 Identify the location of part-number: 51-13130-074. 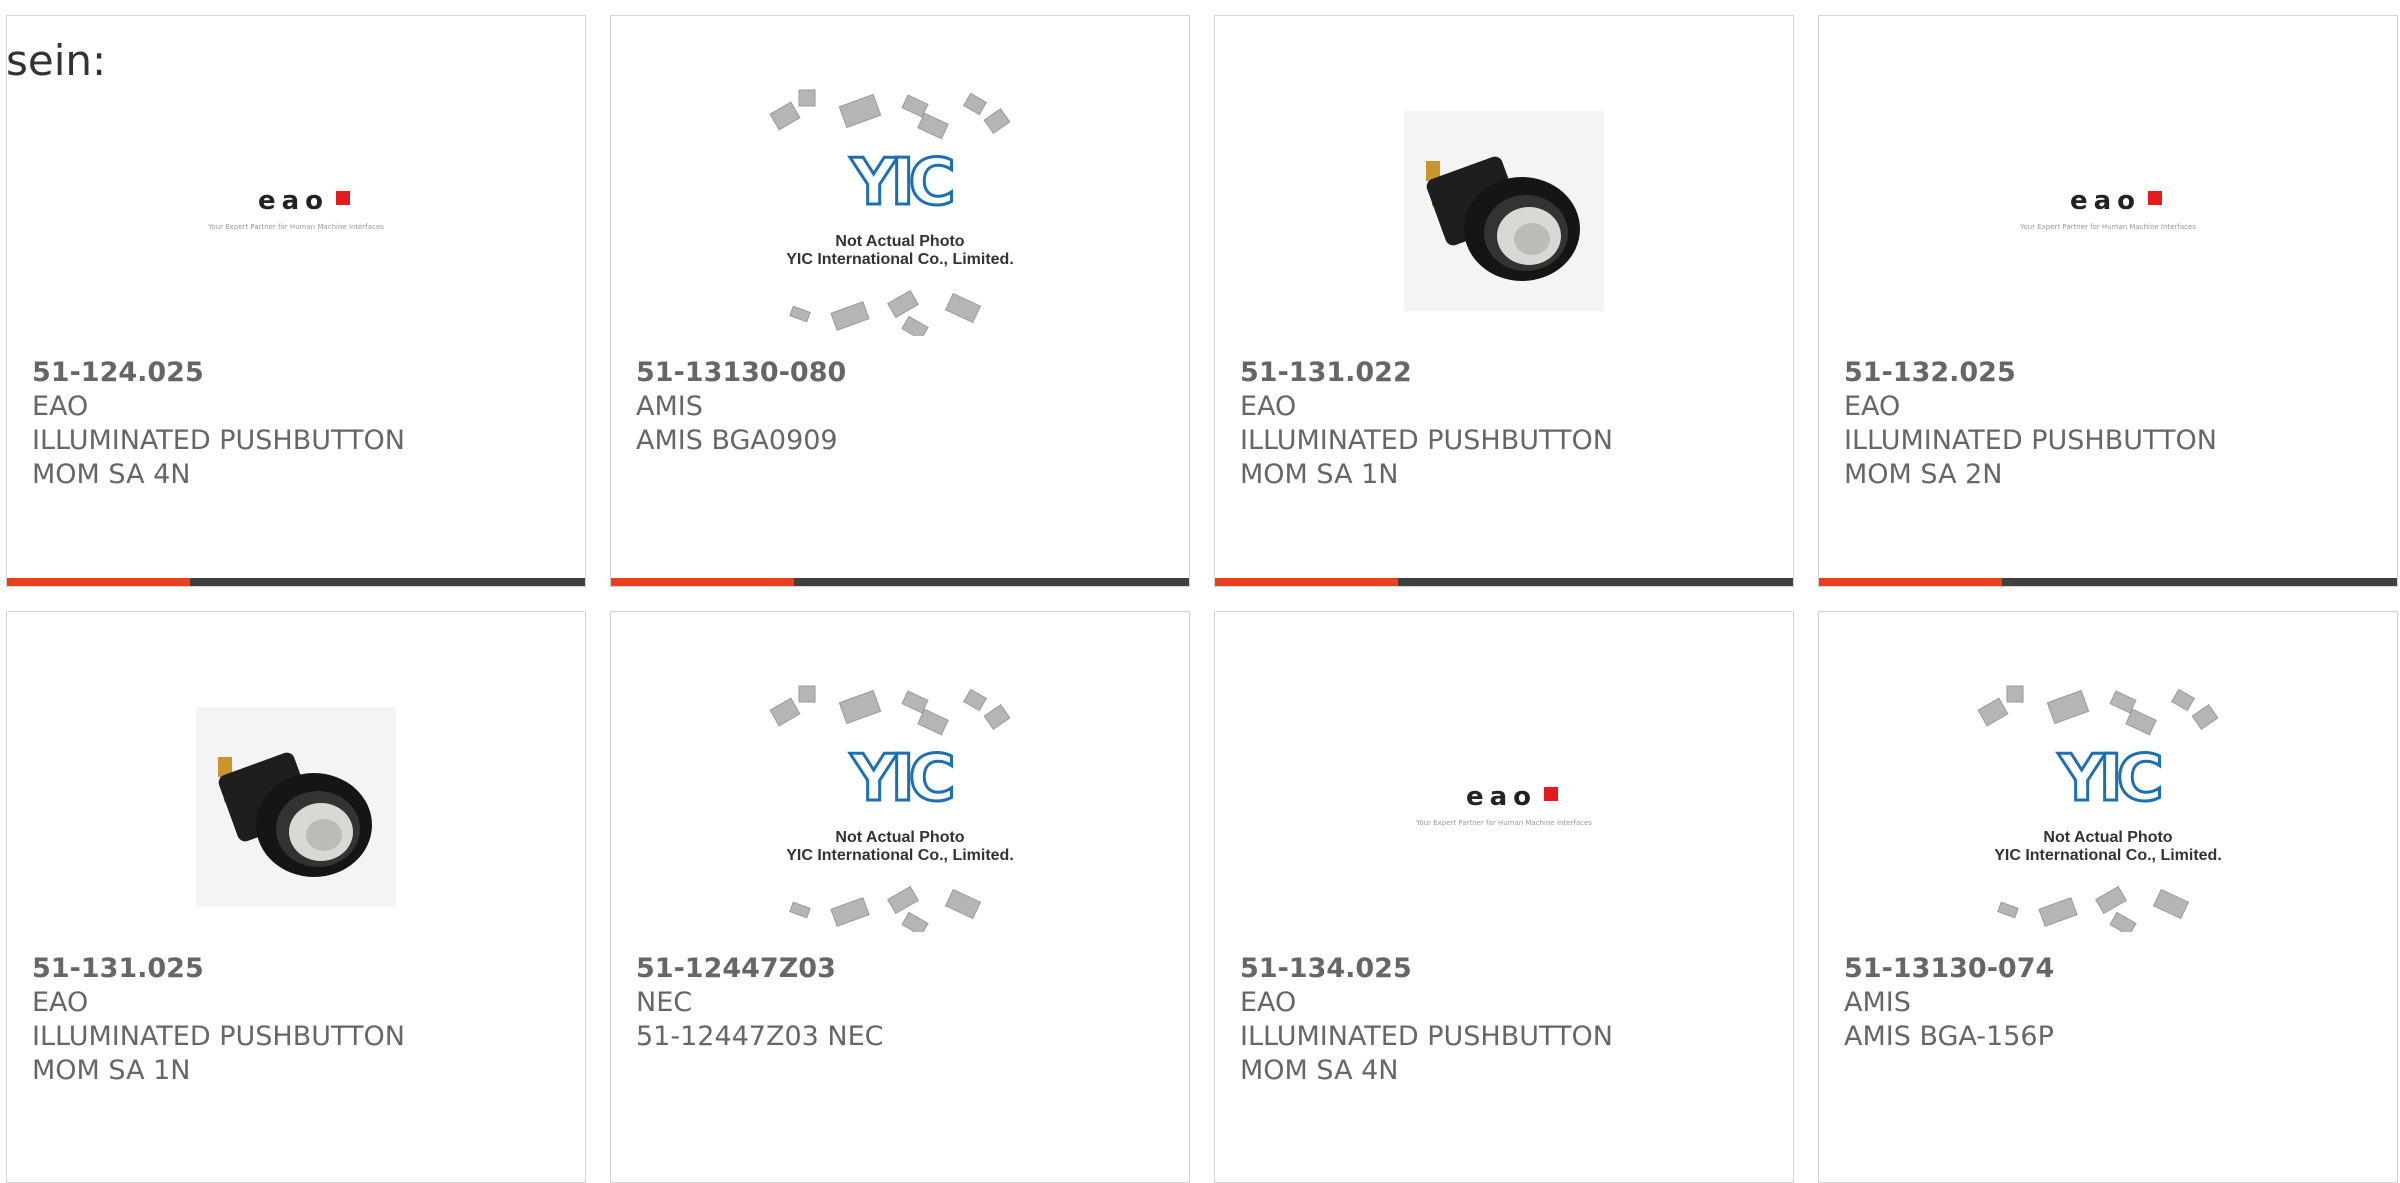
(1949, 969).